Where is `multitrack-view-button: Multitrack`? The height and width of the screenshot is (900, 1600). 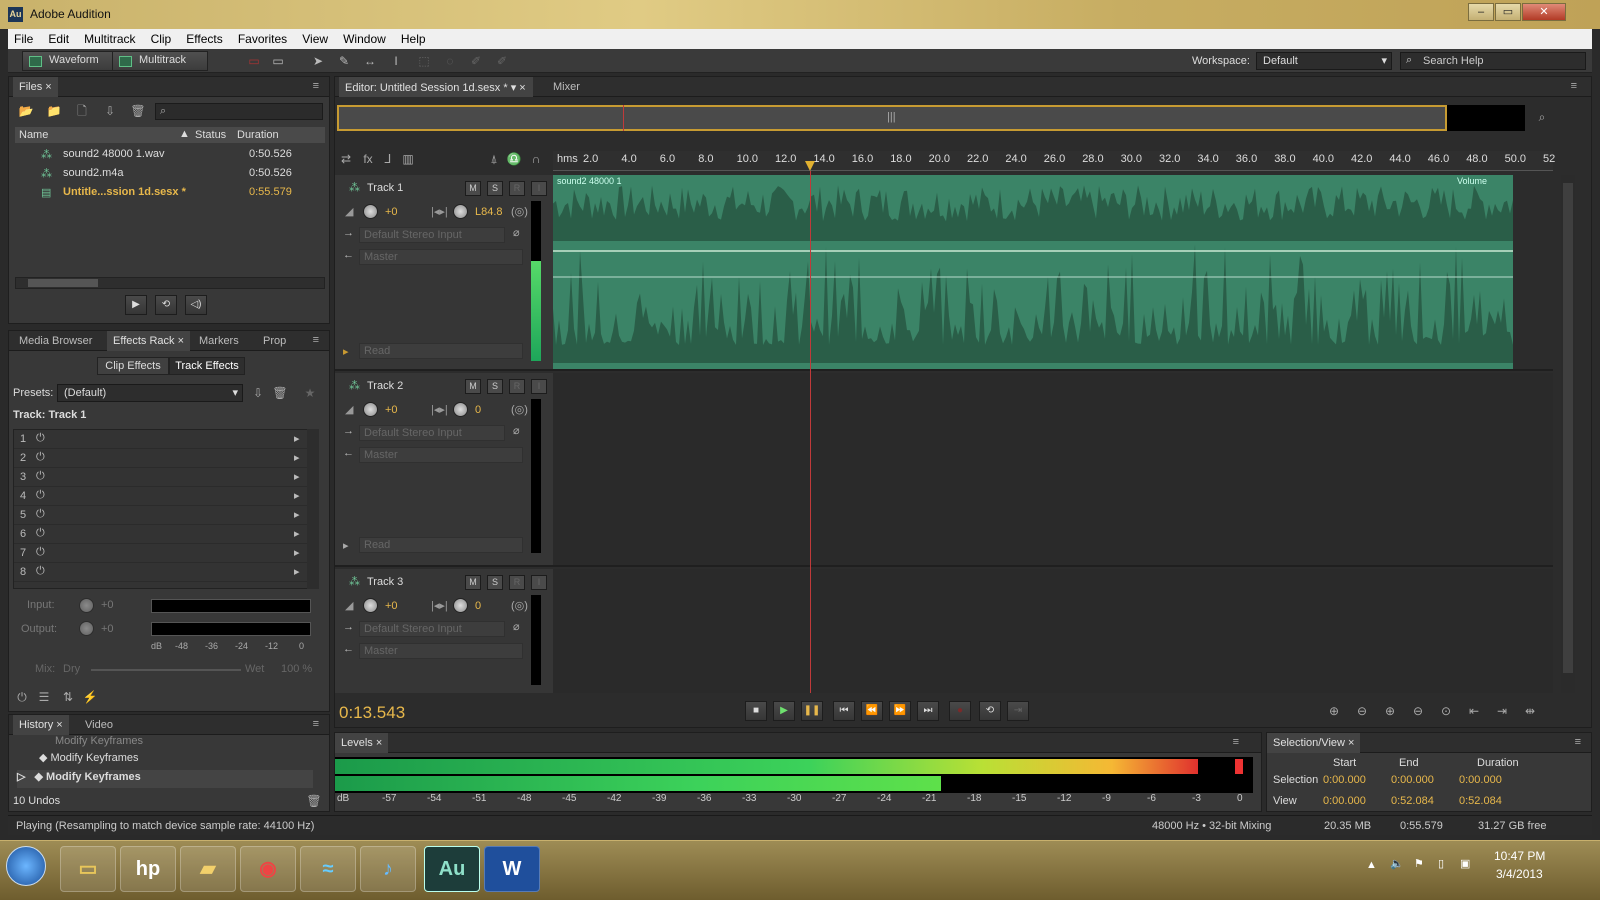
multitrack-view-button: Multitrack is located at coordinates (160, 61).